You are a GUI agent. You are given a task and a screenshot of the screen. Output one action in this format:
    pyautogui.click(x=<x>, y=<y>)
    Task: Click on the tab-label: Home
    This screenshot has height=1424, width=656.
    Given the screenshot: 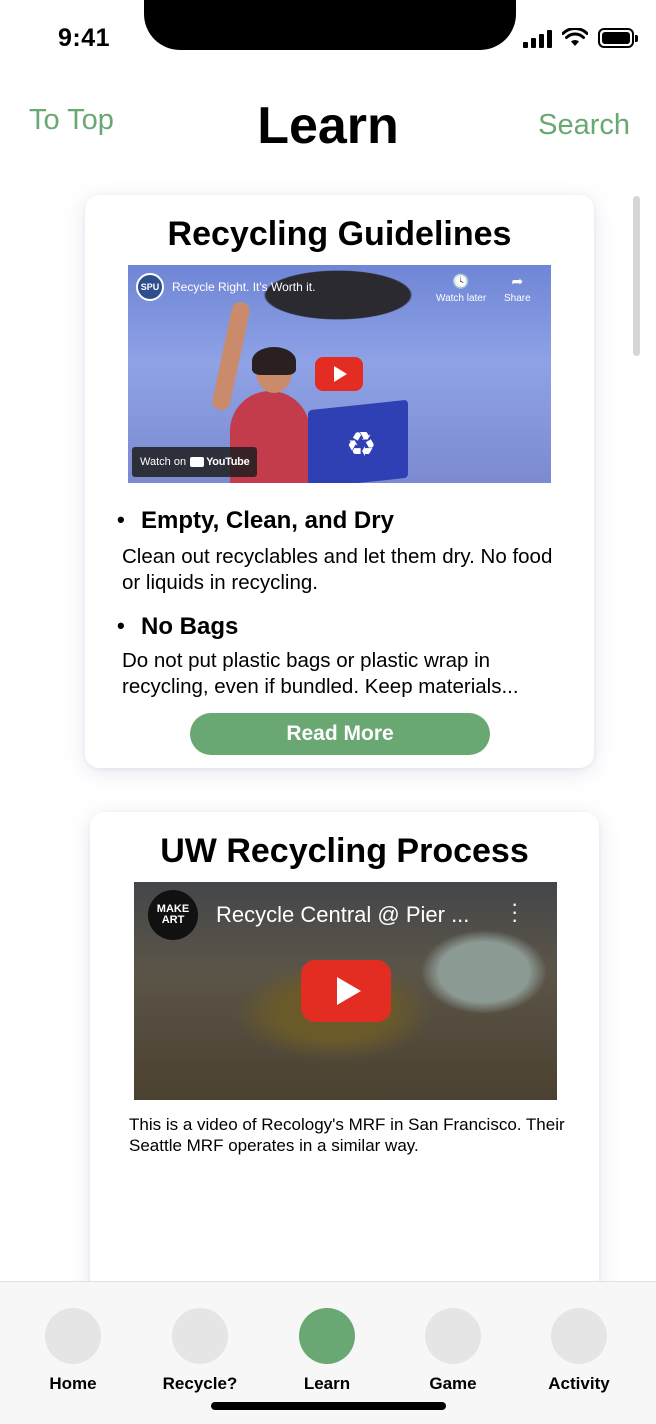 What is the action you would take?
    pyautogui.click(x=73, y=1383)
    